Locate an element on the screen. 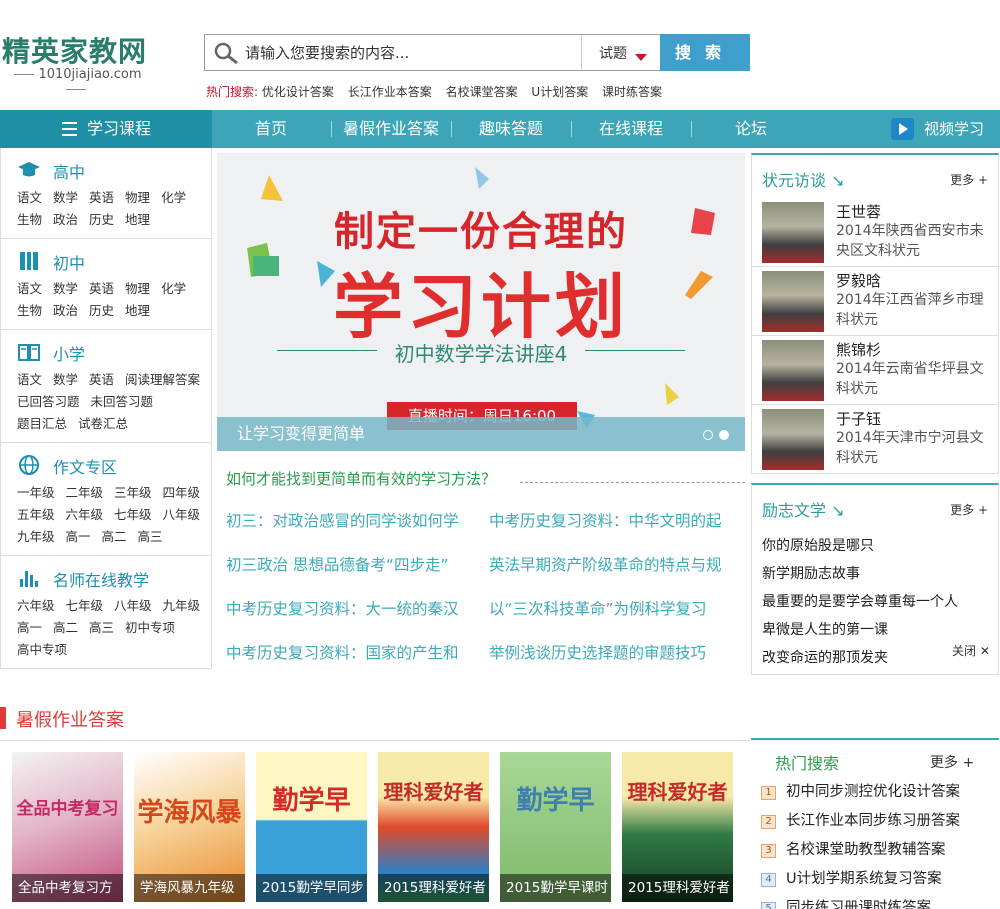 This screenshot has height=909, width=1000. caret-down-icon is located at coordinates (641, 57).